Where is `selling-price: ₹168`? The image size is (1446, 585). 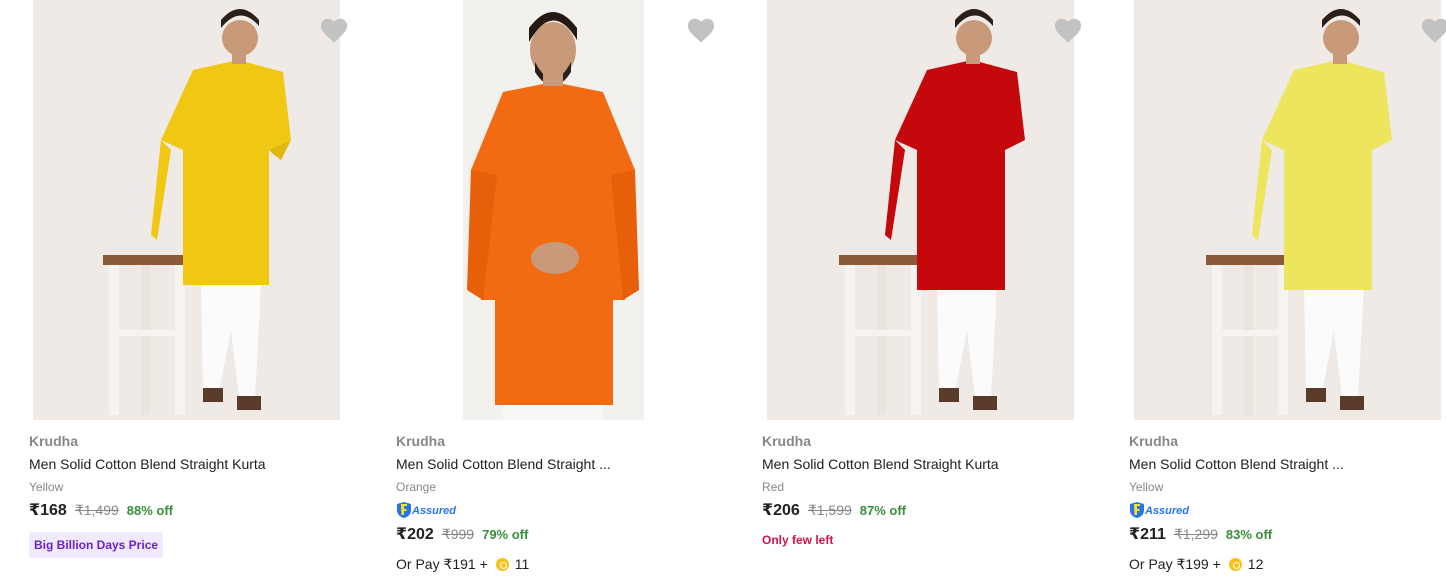
selling-price: ₹168 is located at coordinates (48, 510).